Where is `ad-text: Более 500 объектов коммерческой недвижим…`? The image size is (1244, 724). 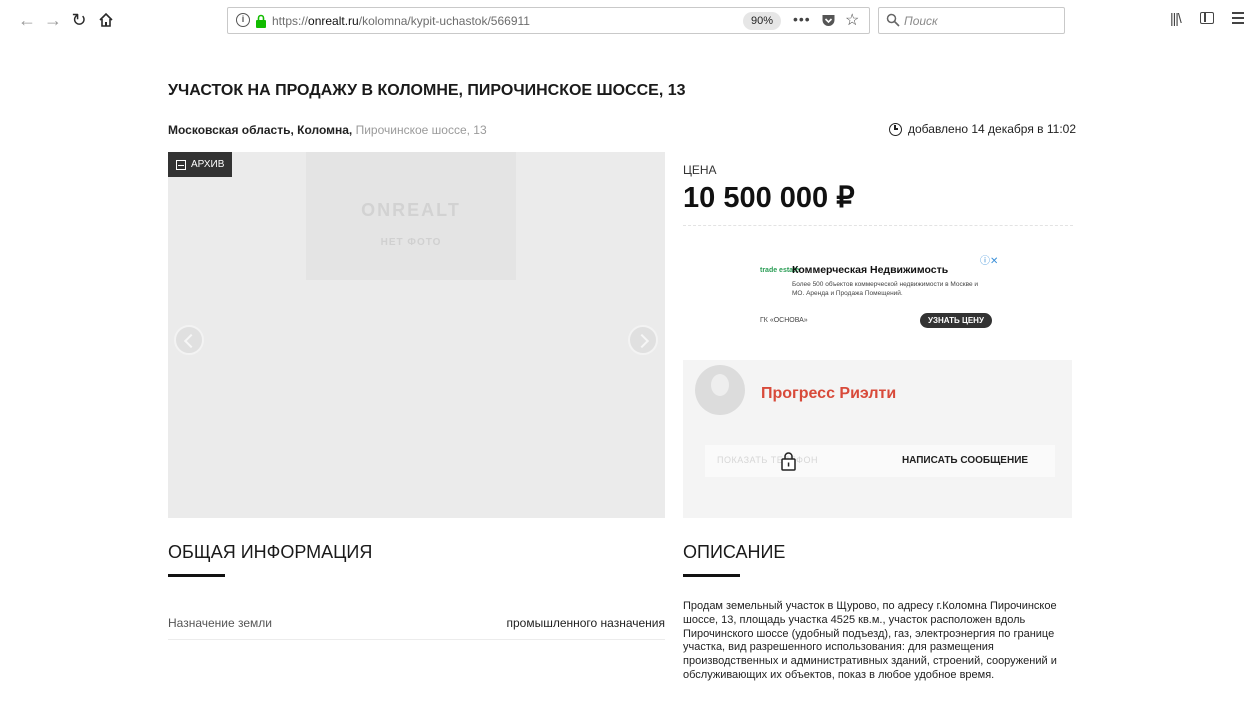 ad-text: Более 500 объектов коммерческой недвижим… is located at coordinates (885, 289).